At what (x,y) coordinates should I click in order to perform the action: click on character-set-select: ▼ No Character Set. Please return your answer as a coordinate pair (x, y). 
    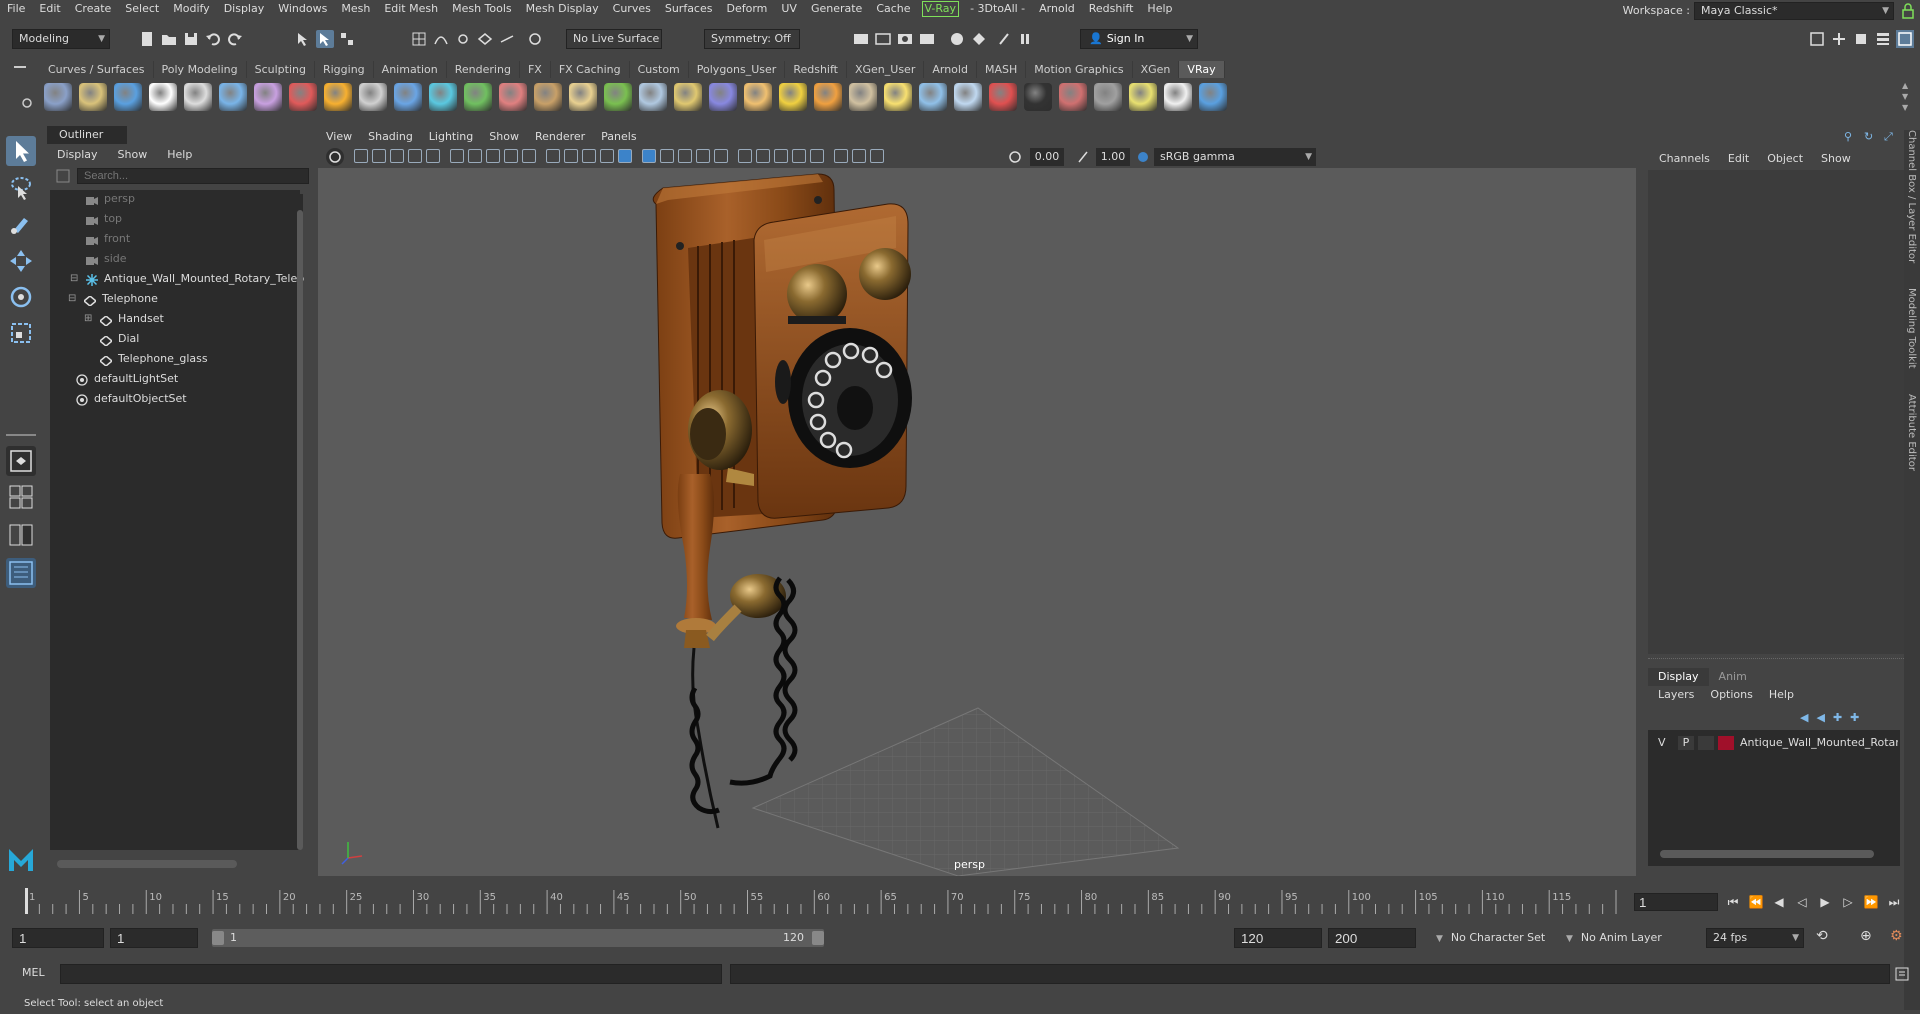
    Looking at the image, I should click on (1501, 938).